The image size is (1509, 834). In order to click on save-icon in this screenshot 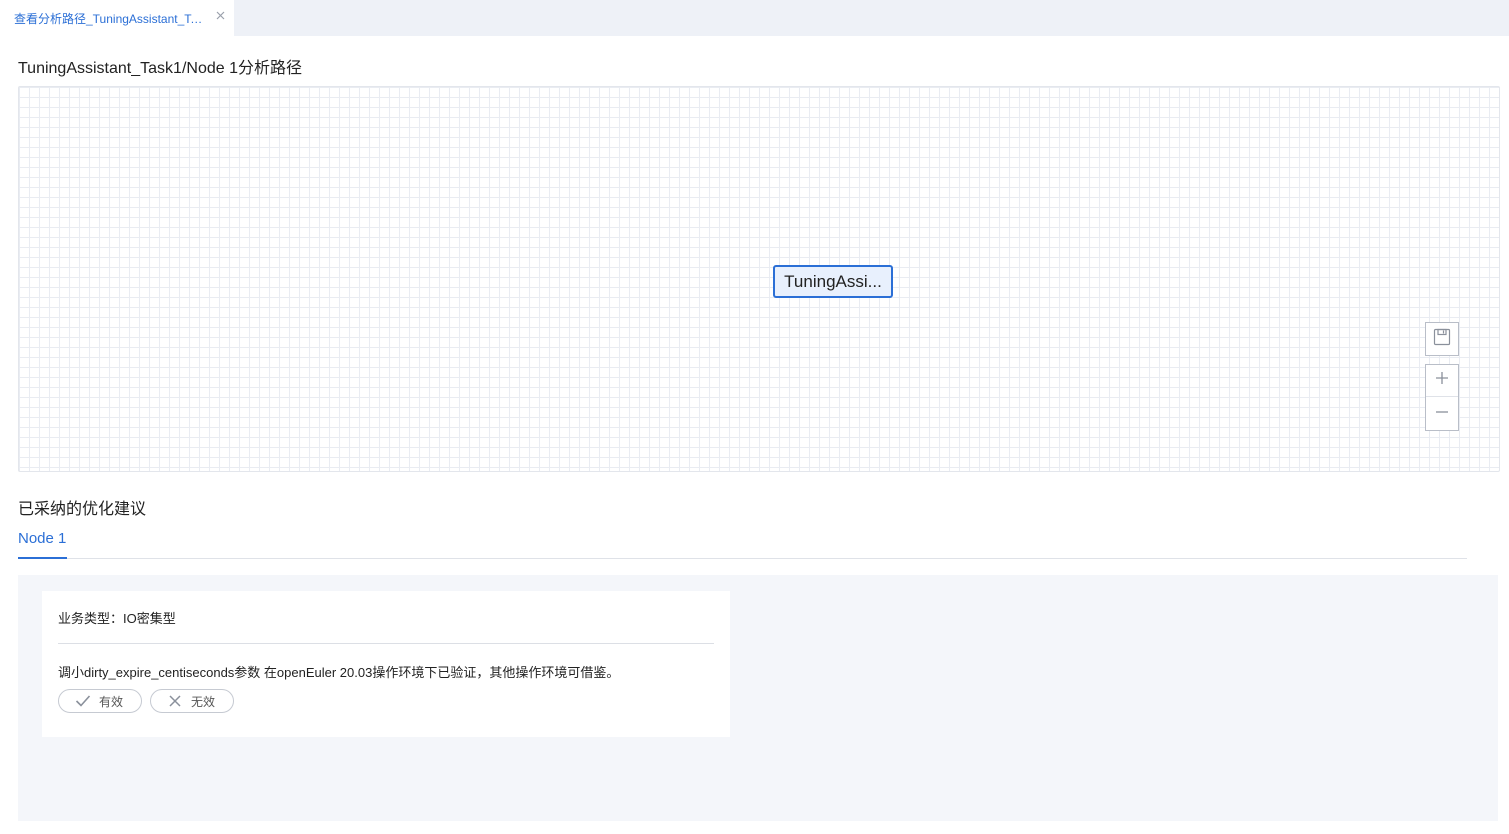, I will do `click(1442, 339)`.